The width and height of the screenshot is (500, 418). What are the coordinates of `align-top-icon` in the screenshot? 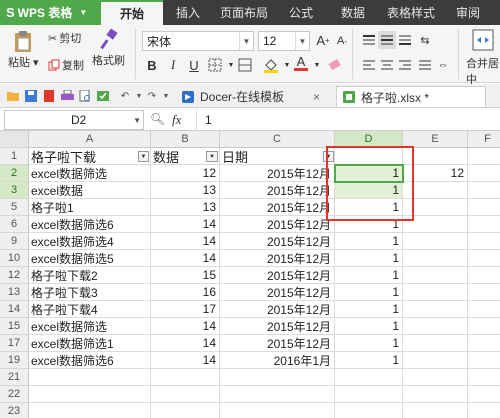 It's located at (369, 40).